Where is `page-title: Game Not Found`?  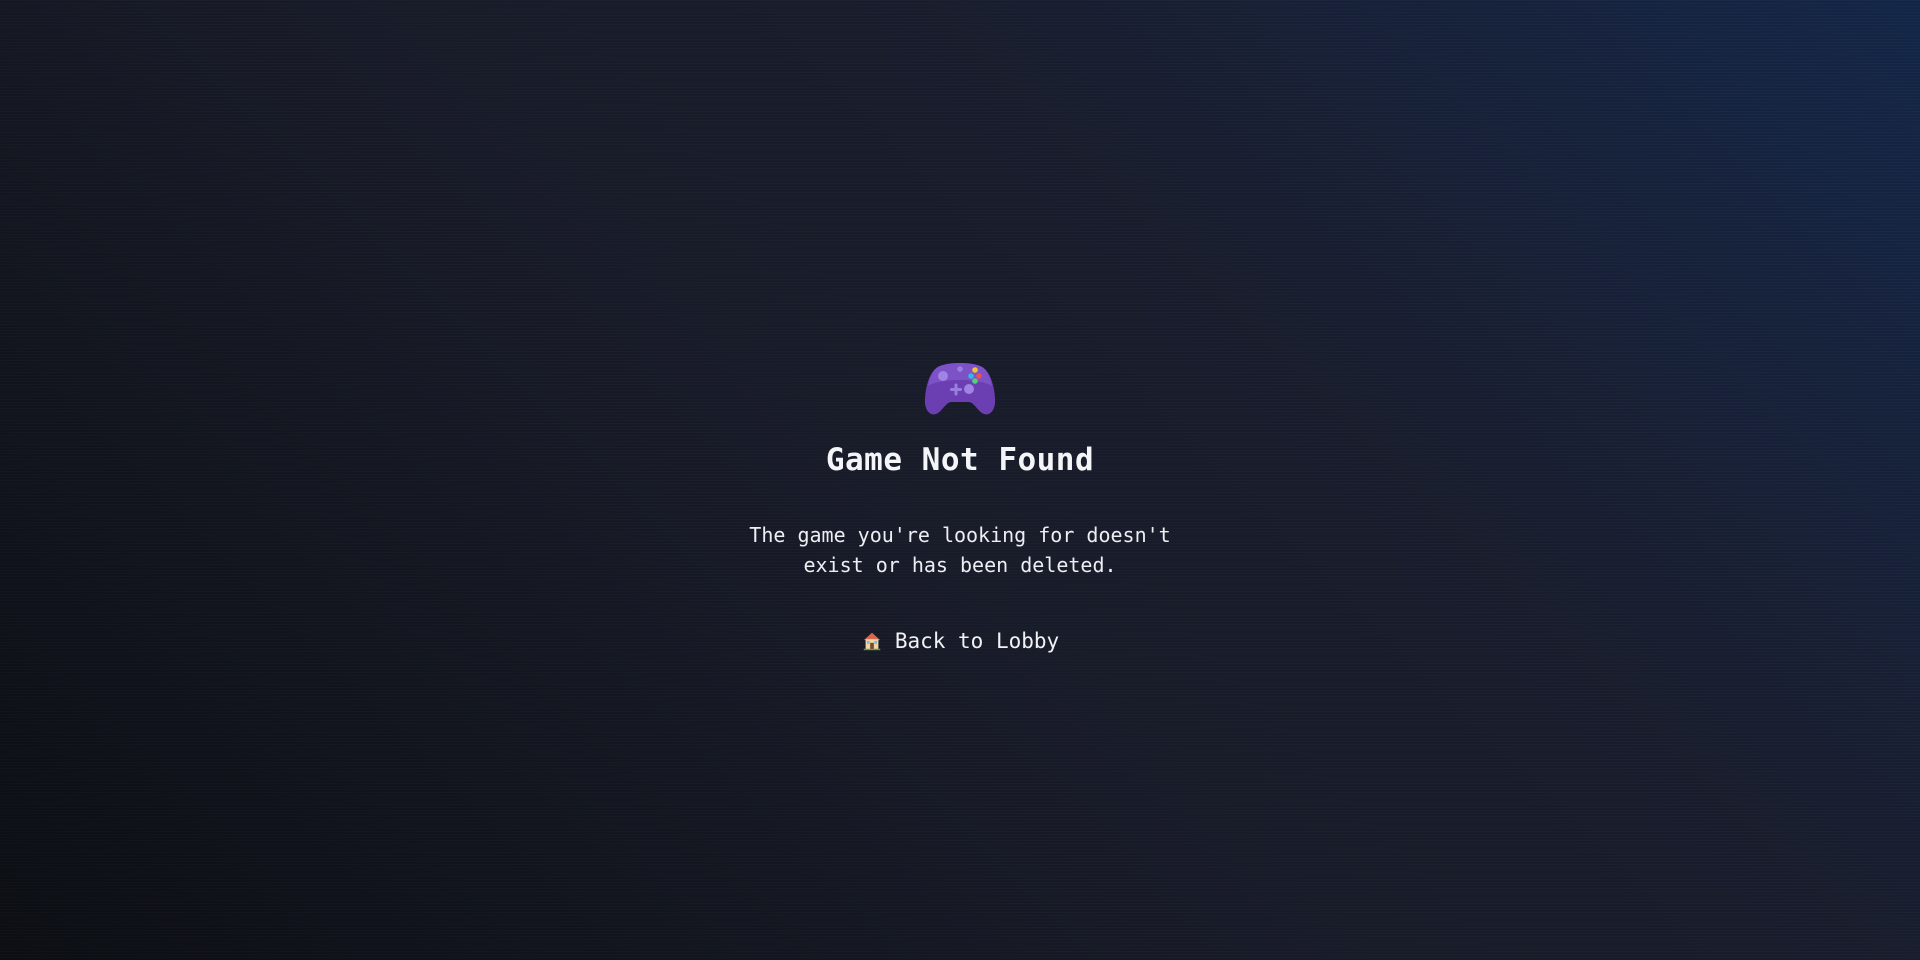 page-title: Game Not Found is located at coordinates (960, 460).